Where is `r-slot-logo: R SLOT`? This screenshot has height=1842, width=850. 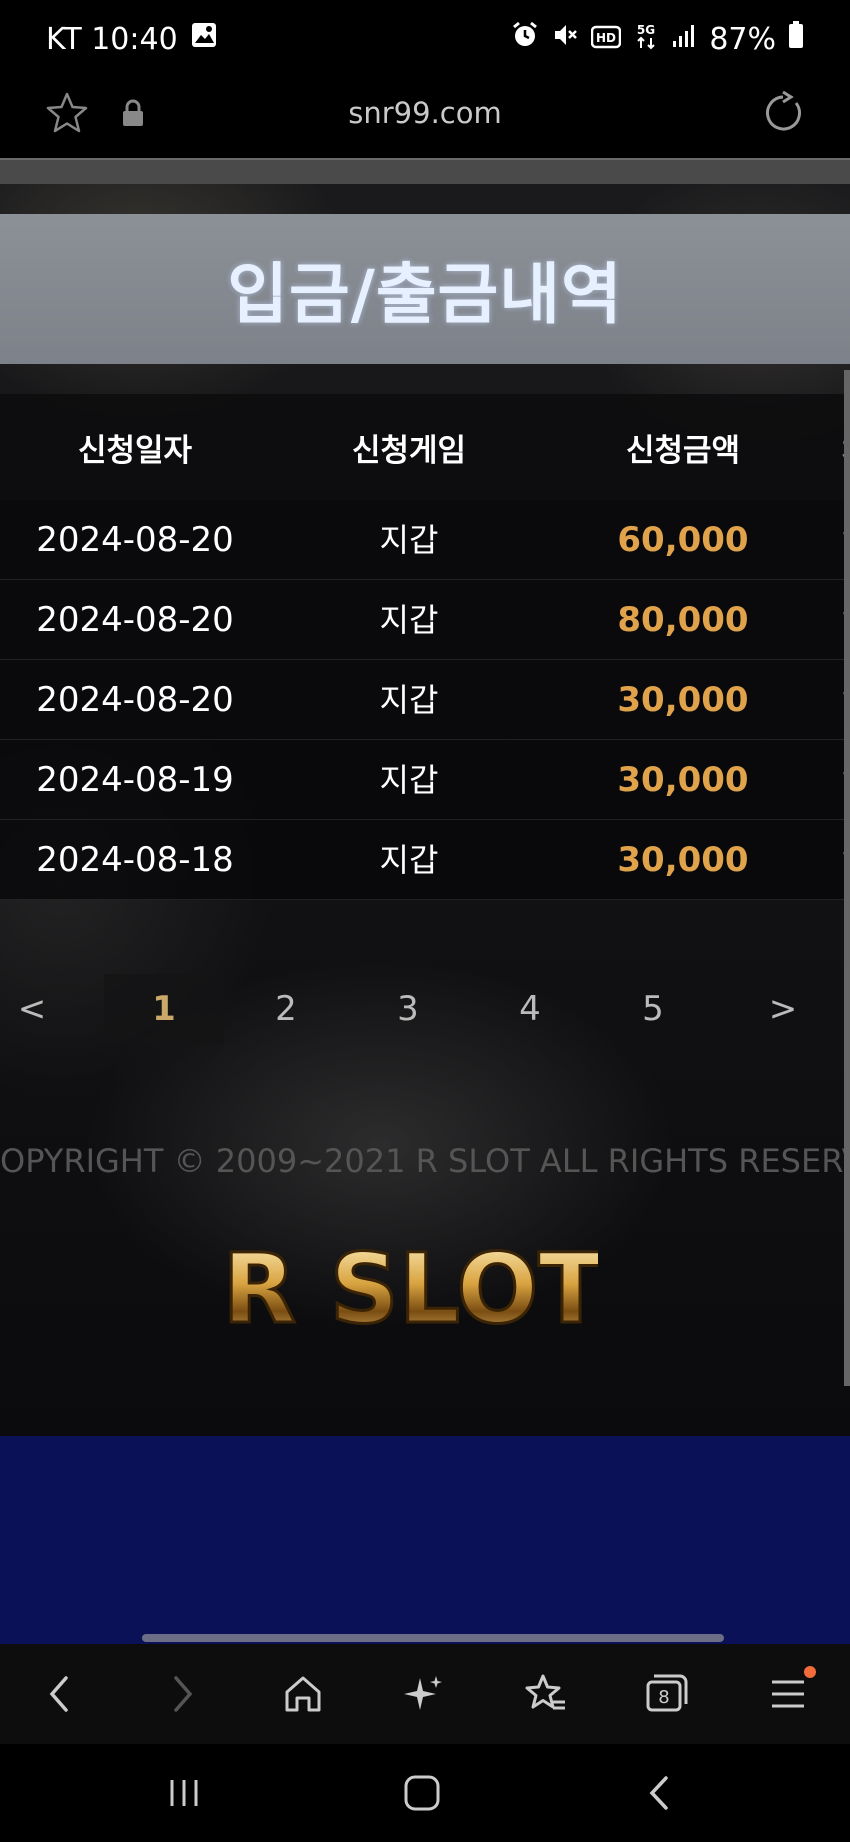 r-slot-logo: R SLOT is located at coordinates (413, 1289).